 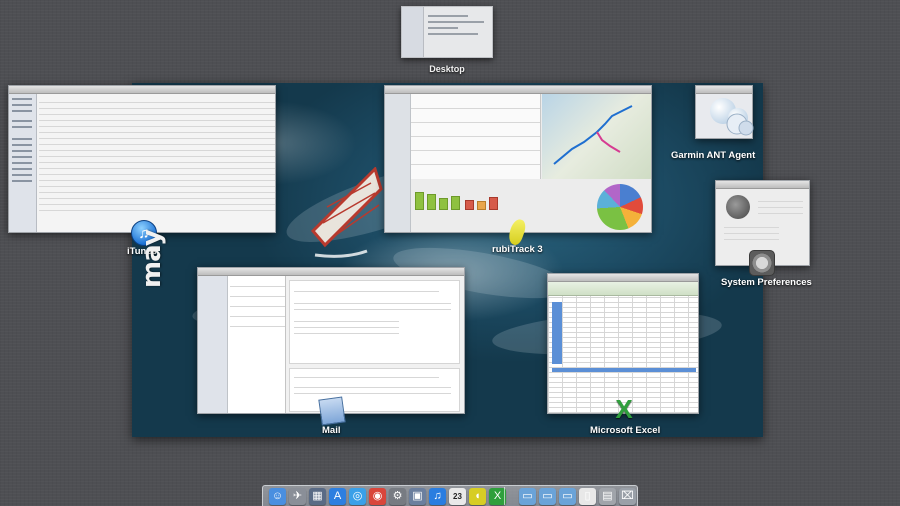 I want to click on rubitrack-pie-chart, so click(x=620, y=207).